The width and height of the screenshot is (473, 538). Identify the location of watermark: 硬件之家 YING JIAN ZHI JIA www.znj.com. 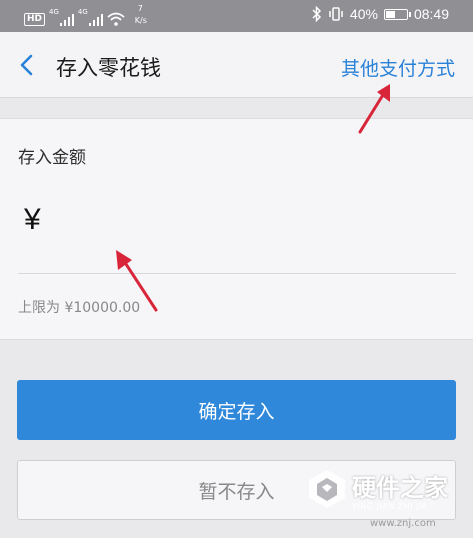
(385, 498).